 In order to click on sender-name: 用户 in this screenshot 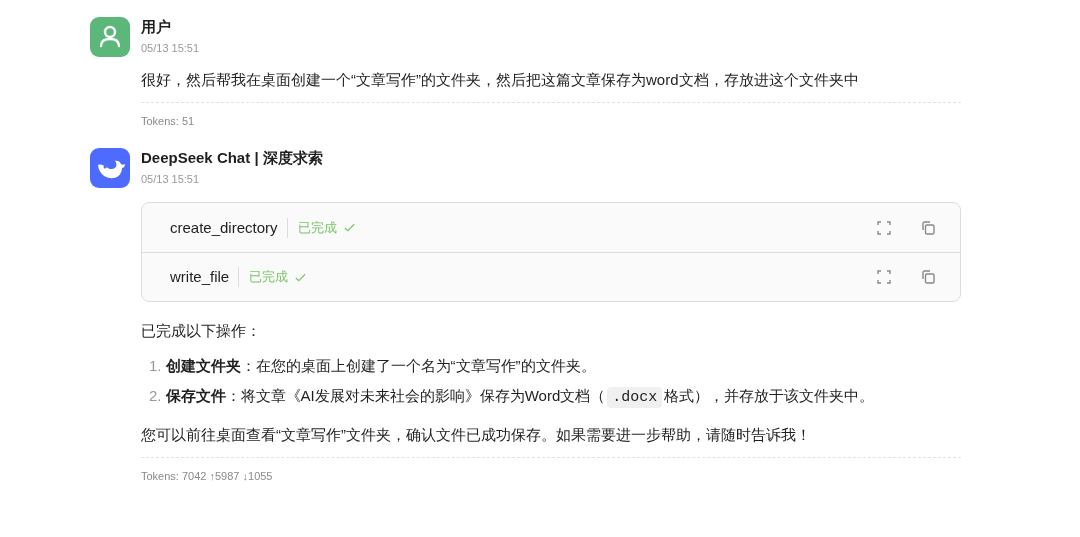, I will do `click(156, 27)`.